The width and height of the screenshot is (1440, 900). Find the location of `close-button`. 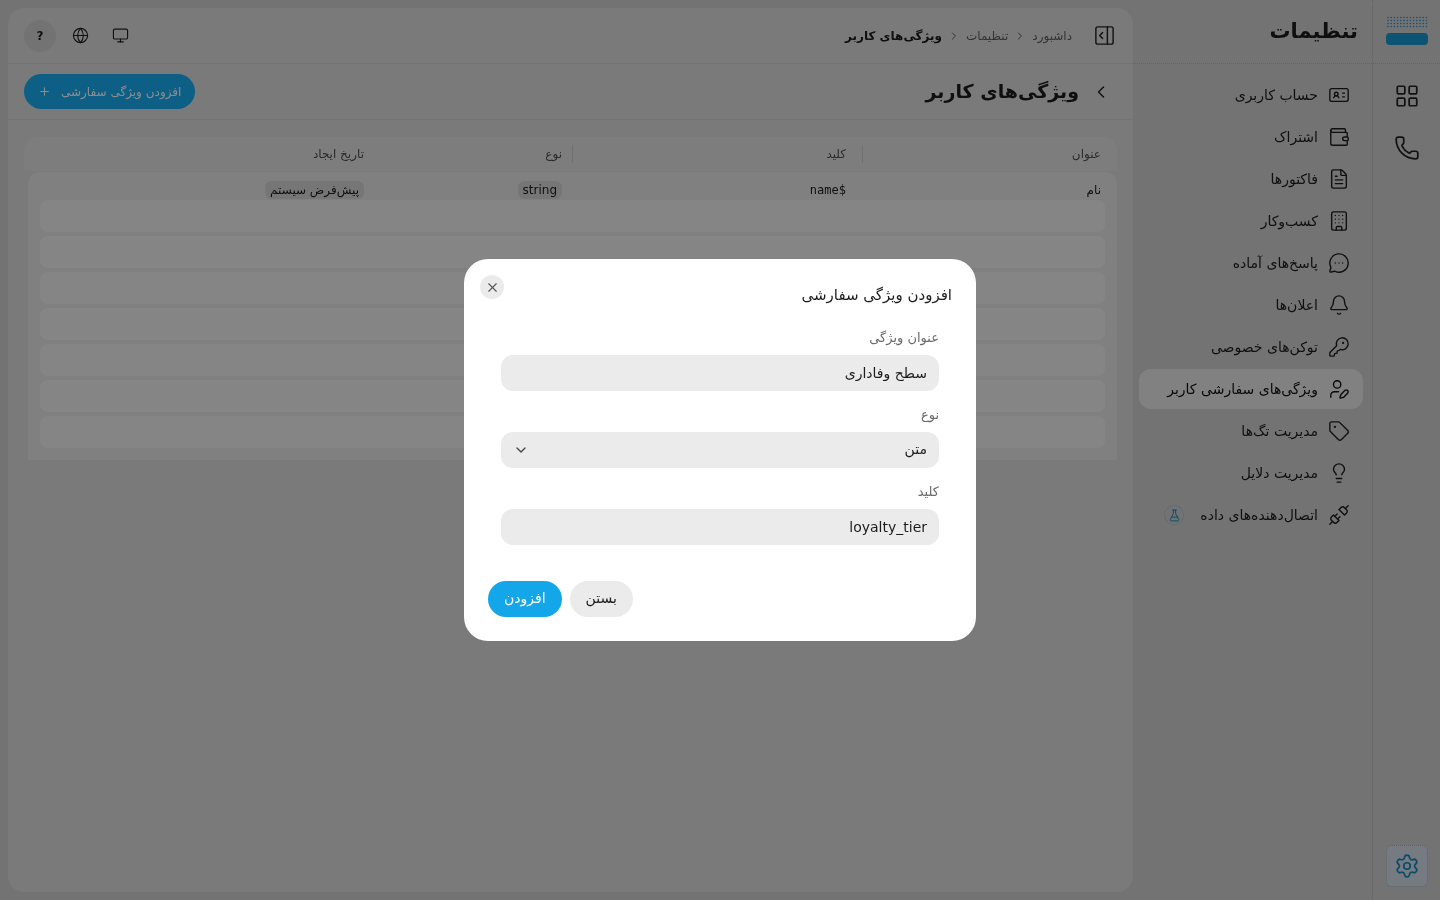

close-button is located at coordinates (492, 287).